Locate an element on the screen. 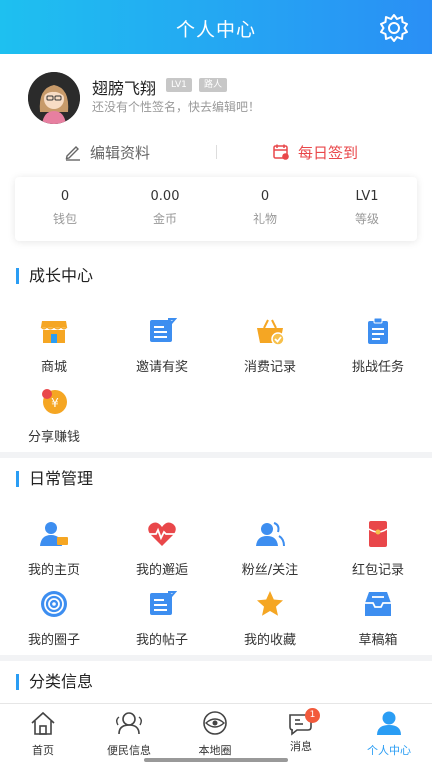  convenience-icon is located at coordinates (129, 723).